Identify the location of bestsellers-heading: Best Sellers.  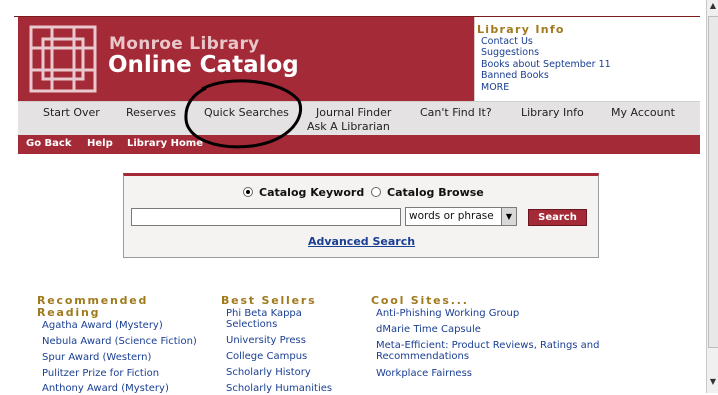
(269, 300).